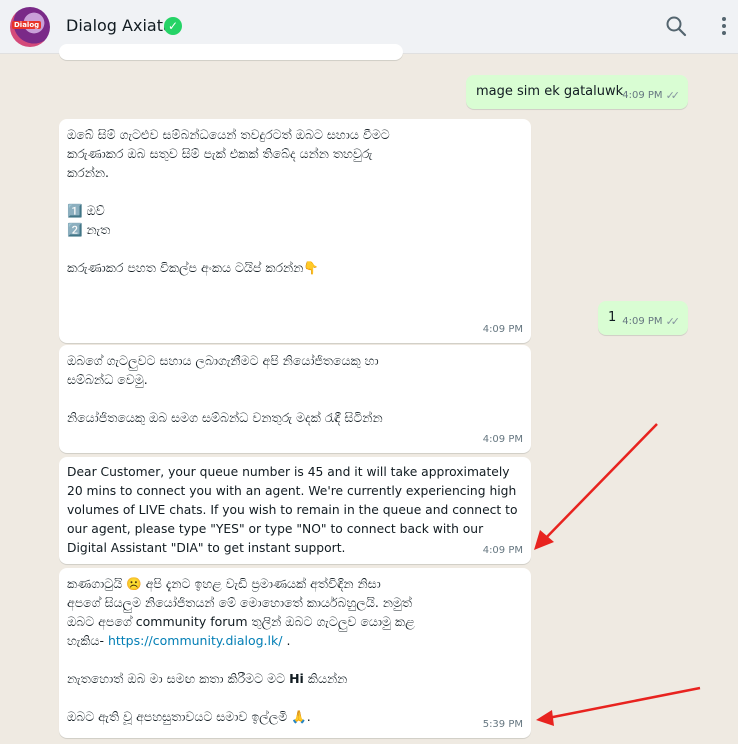  What do you see at coordinates (325, 678) in the screenshot?
I see `message-text: කියන්න` at bounding box center [325, 678].